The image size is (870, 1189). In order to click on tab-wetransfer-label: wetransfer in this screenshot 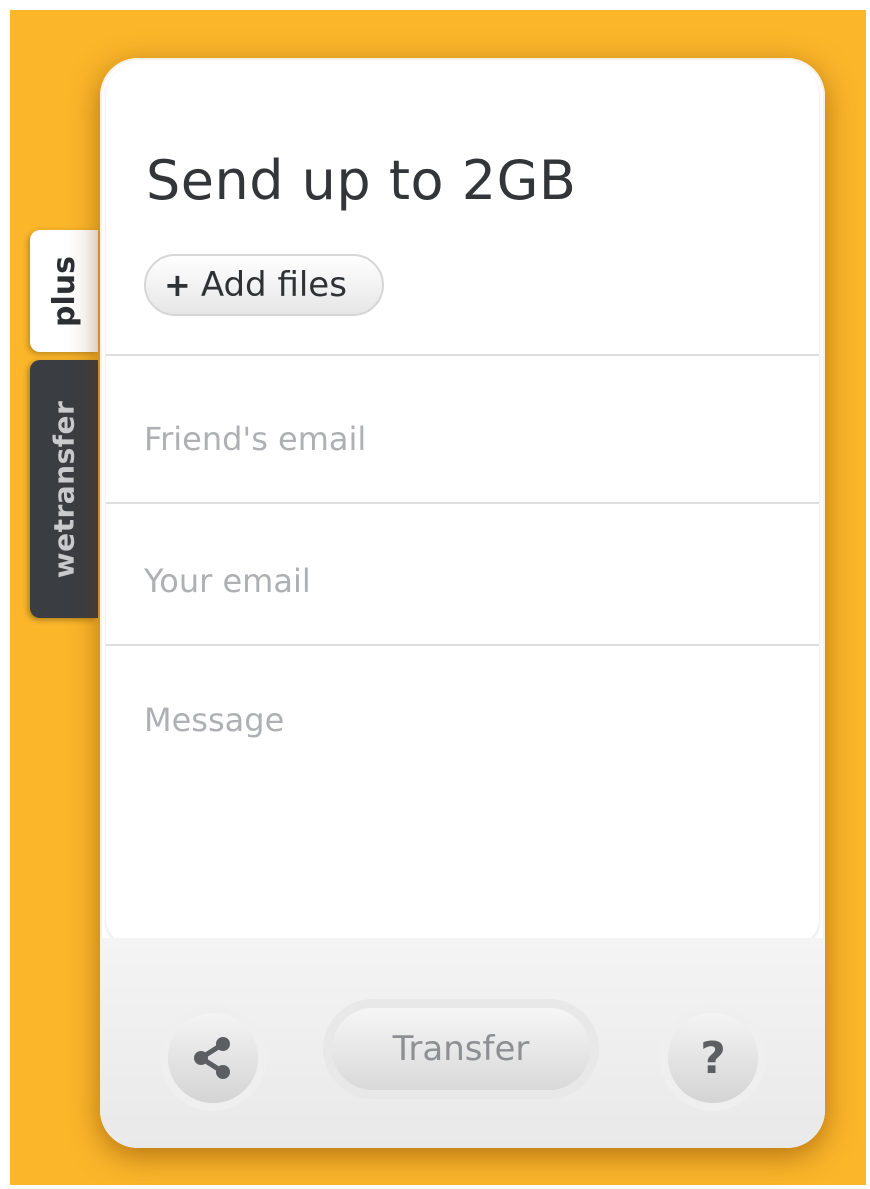, I will do `click(64, 489)`.